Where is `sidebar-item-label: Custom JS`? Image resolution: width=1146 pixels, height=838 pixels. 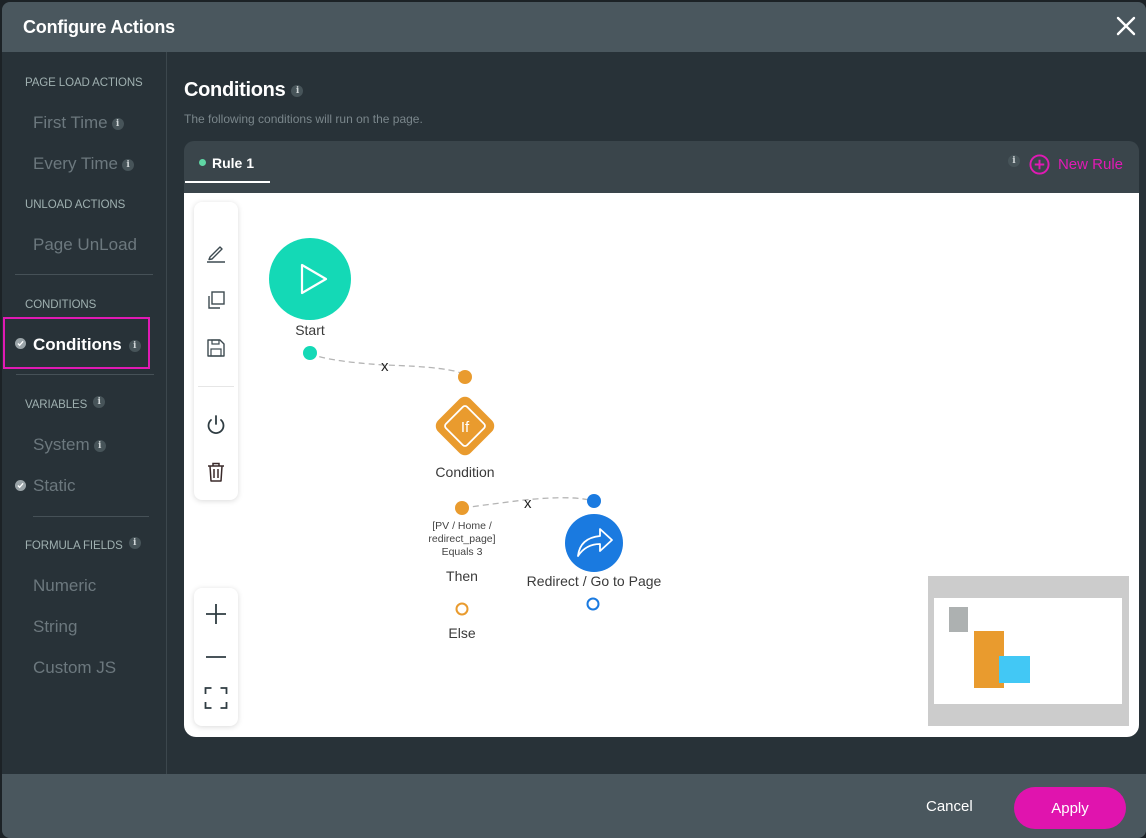 sidebar-item-label: Custom JS is located at coordinates (75, 667).